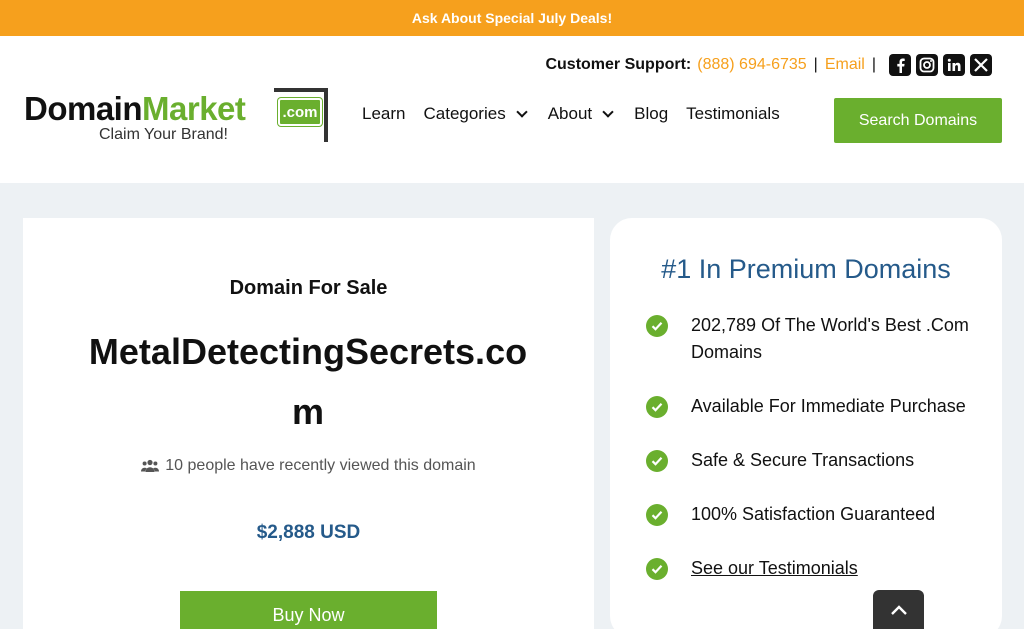 The height and width of the screenshot is (629, 1024). Describe the element at coordinates (900, 65) in the screenshot. I see `facebook-icon` at that location.